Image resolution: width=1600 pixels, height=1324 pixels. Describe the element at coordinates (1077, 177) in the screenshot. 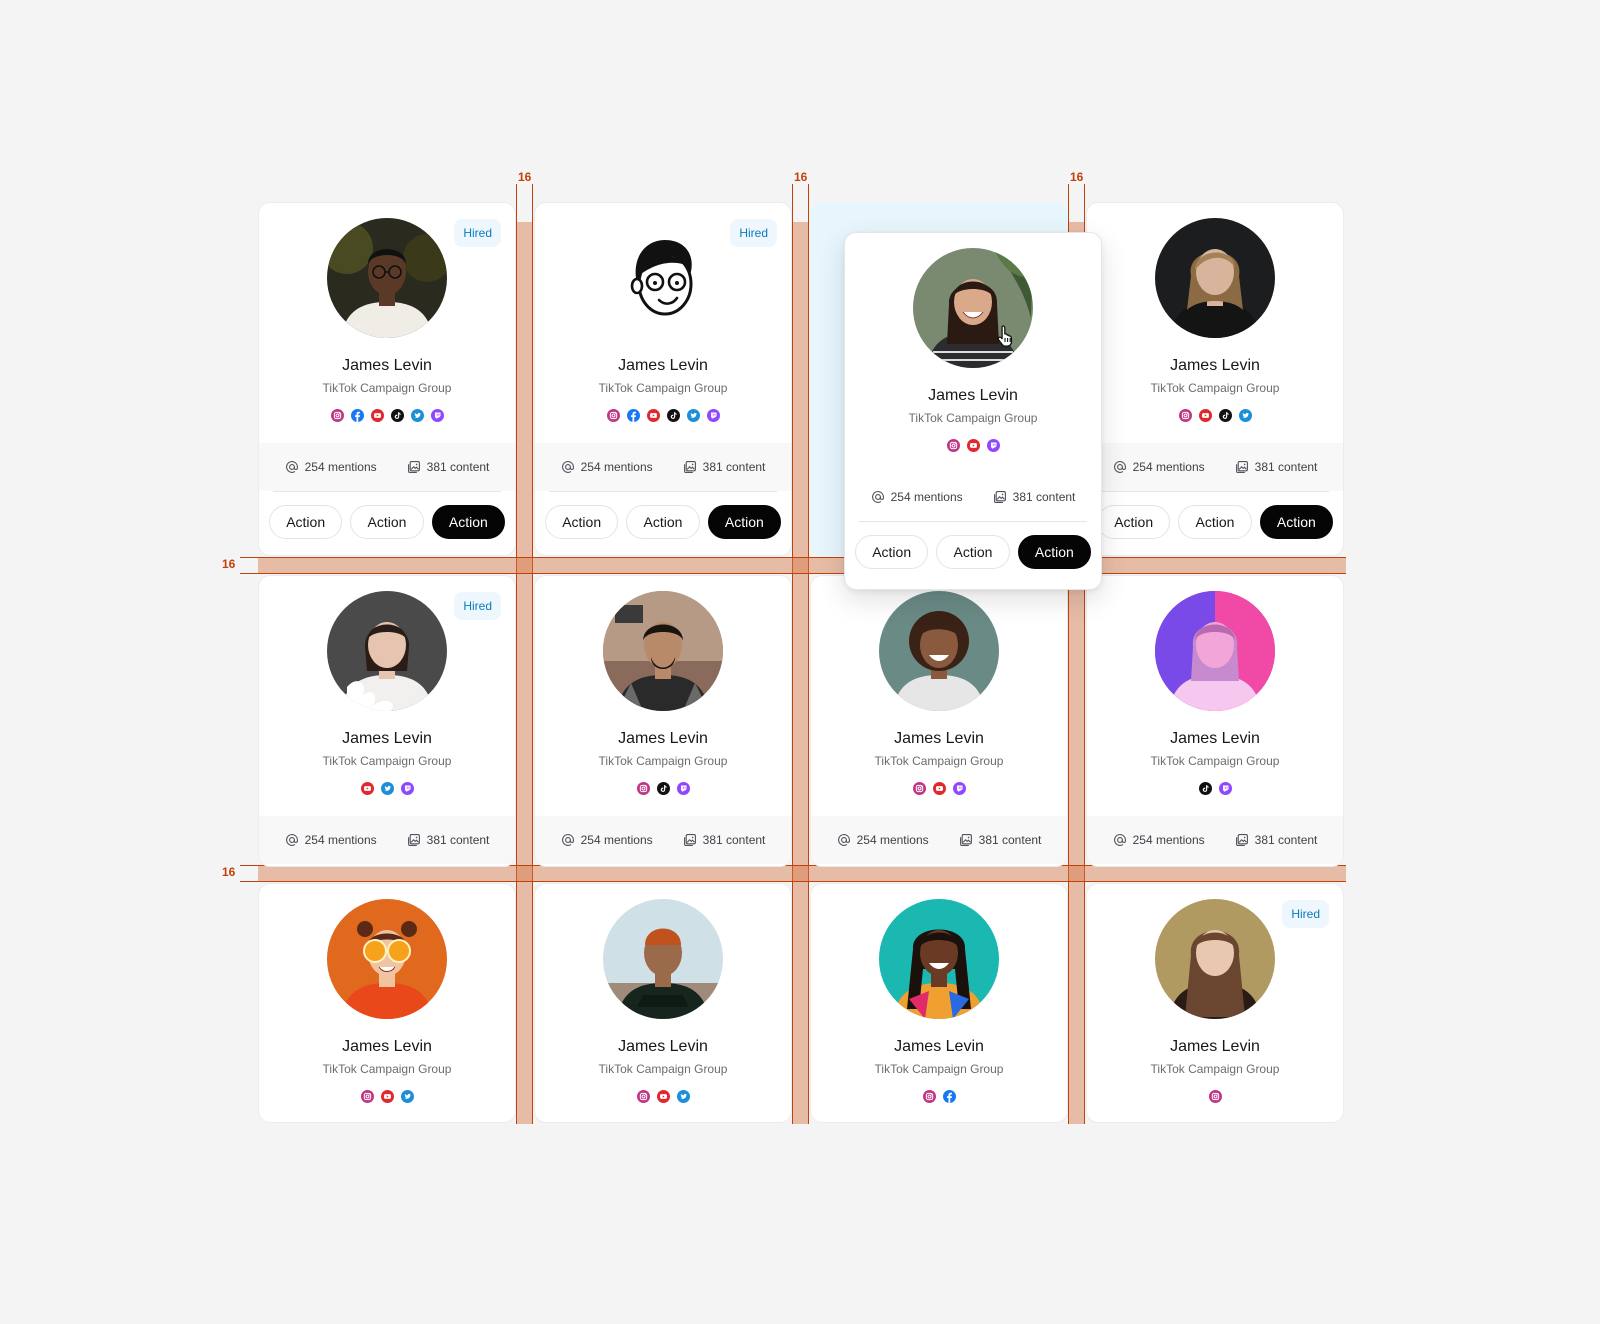

I see `vertical-gap-label: 16` at that location.